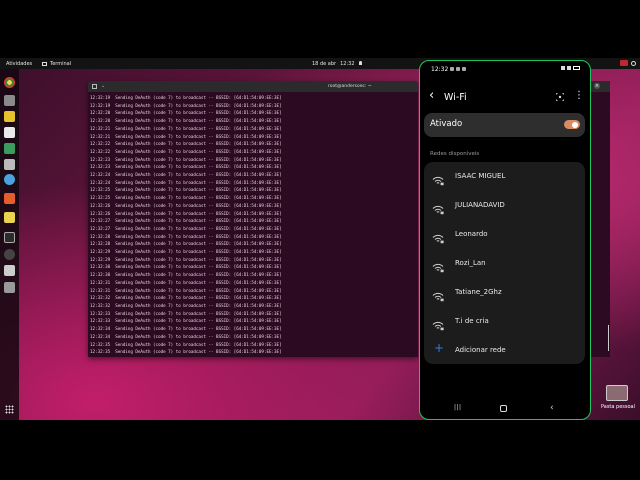 The width and height of the screenshot is (640, 480). Describe the element at coordinates (19, 64) in the screenshot. I see `activities-button: Atividades` at that location.